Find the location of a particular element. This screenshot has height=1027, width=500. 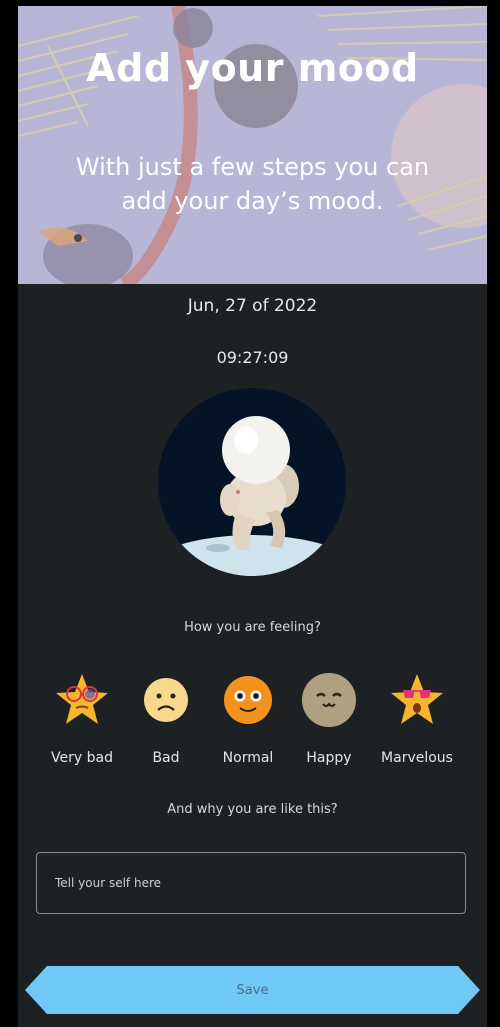

mood-option-bad: Bad is located at coordinates (166, 719).